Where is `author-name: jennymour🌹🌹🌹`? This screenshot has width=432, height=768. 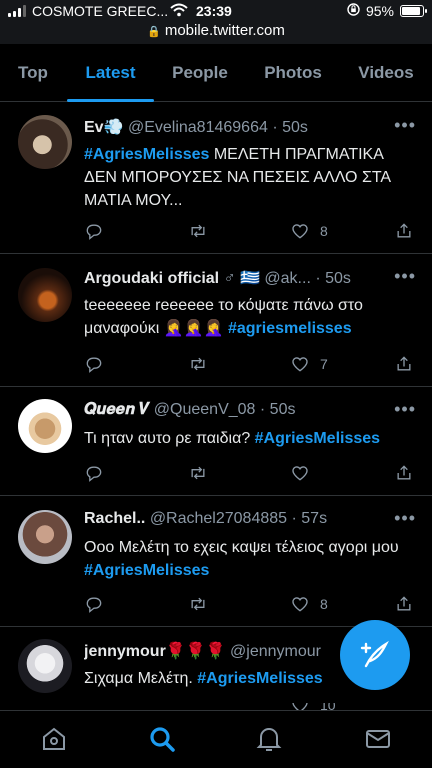 author-name: jennymour🌹🌹🌹 is located at coordinates (155, 651).